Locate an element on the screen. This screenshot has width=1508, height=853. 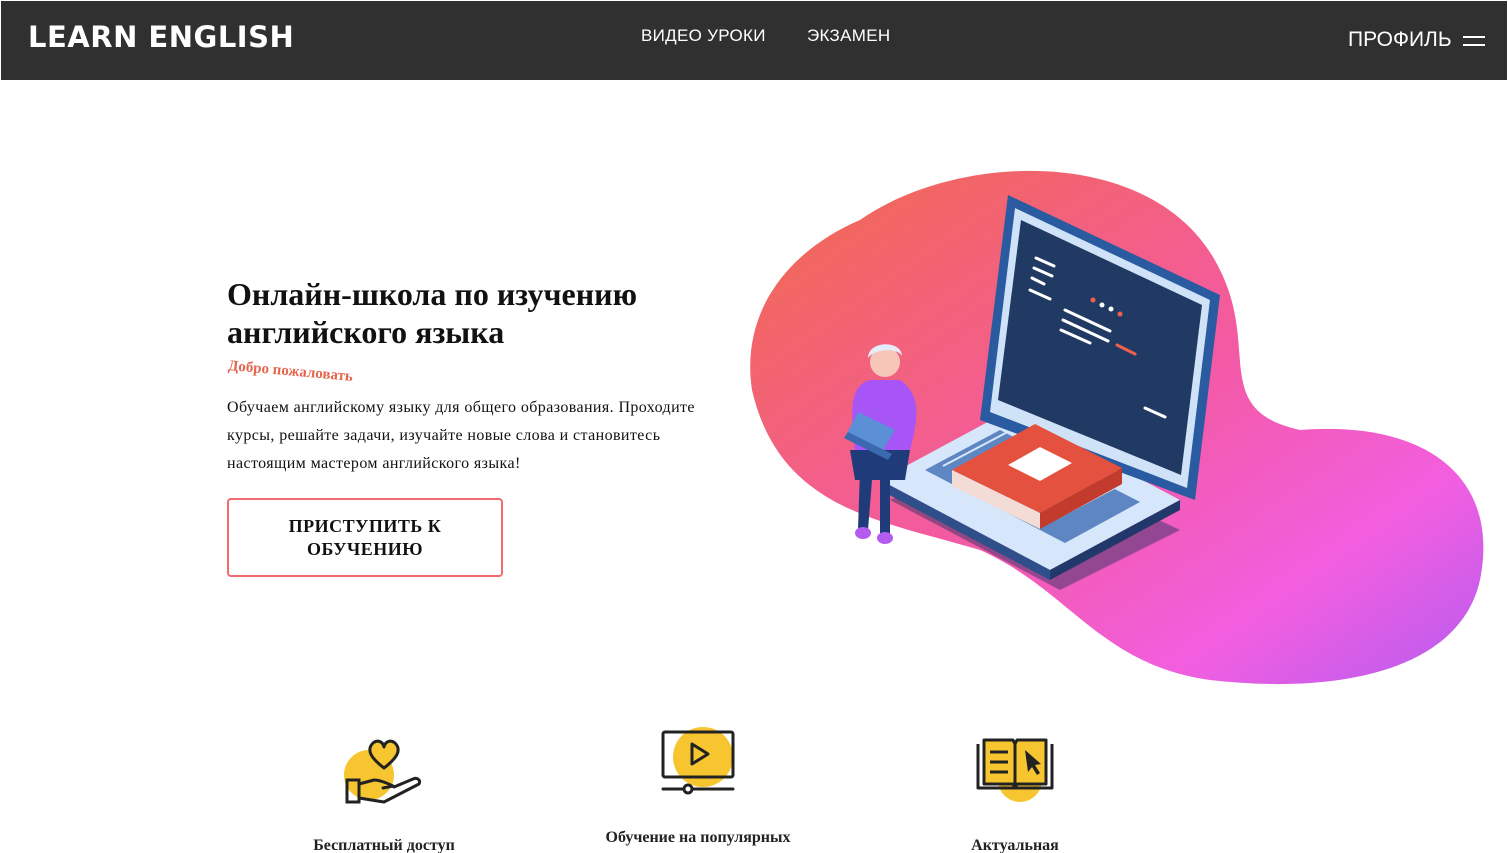
profile-menu-button: ПРОФИЛЬ is located at coordinates (1416, 40).